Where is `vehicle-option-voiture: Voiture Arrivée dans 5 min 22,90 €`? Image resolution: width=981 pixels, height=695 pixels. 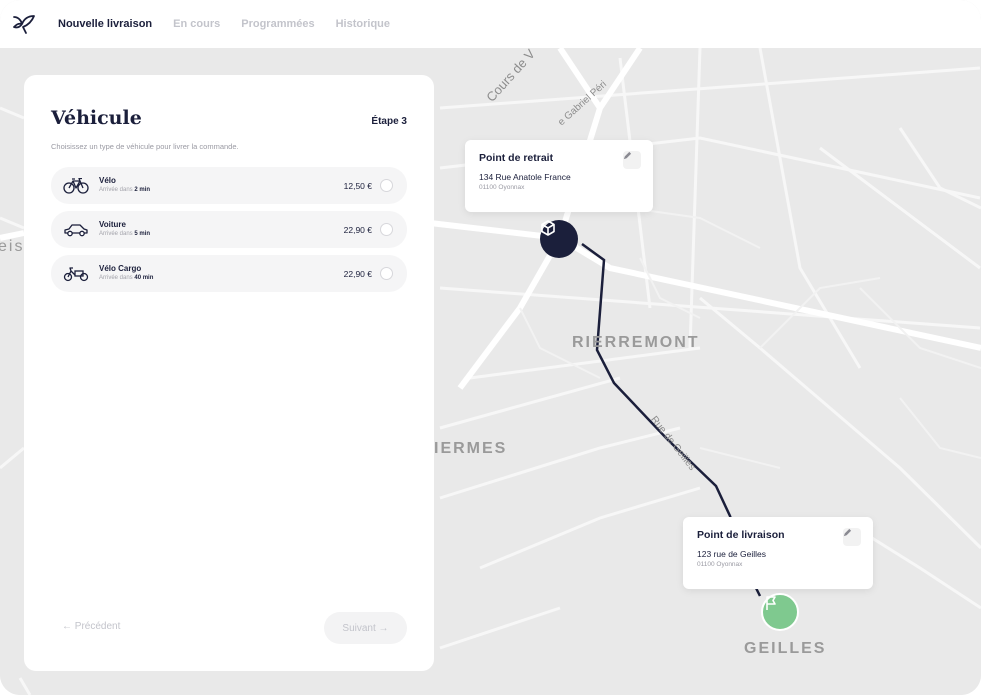
vehicle-option-voiture: Voiture Arrivée dans 5 min 22,90 € is located at coordinates (229, 229).